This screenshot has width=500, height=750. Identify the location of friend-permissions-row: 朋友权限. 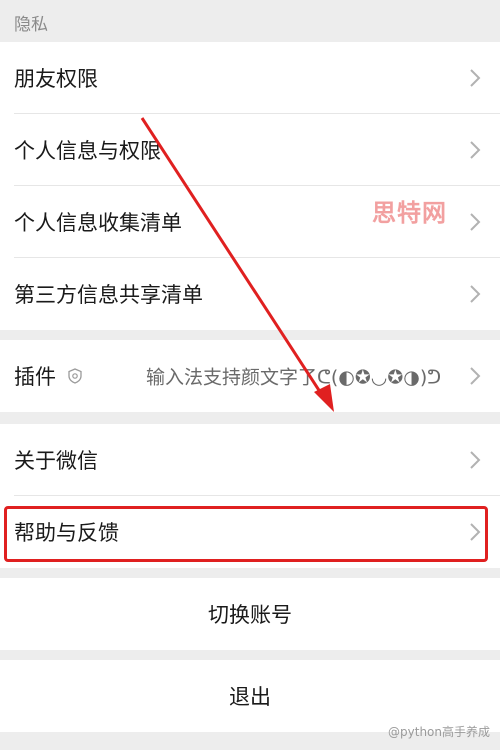
(250, 78).